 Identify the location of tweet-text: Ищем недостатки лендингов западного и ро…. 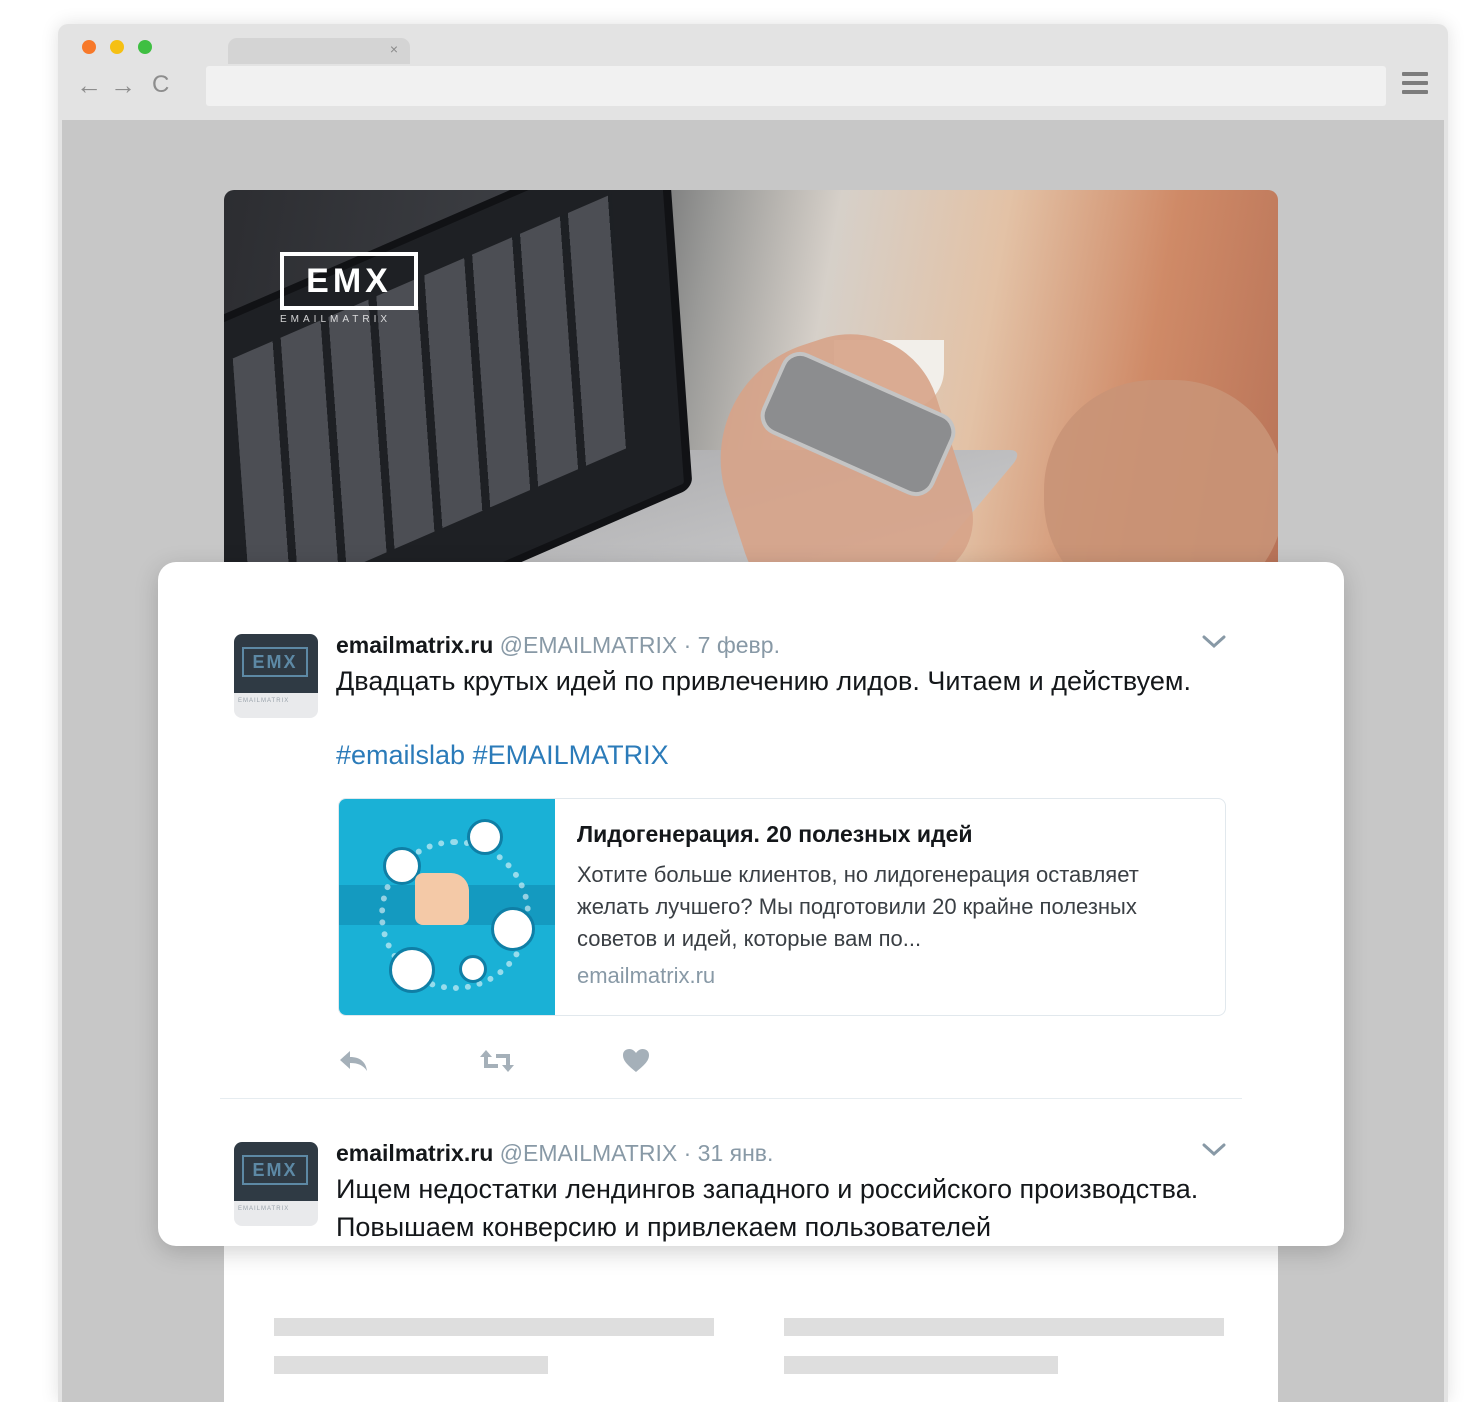
(767, 1208).